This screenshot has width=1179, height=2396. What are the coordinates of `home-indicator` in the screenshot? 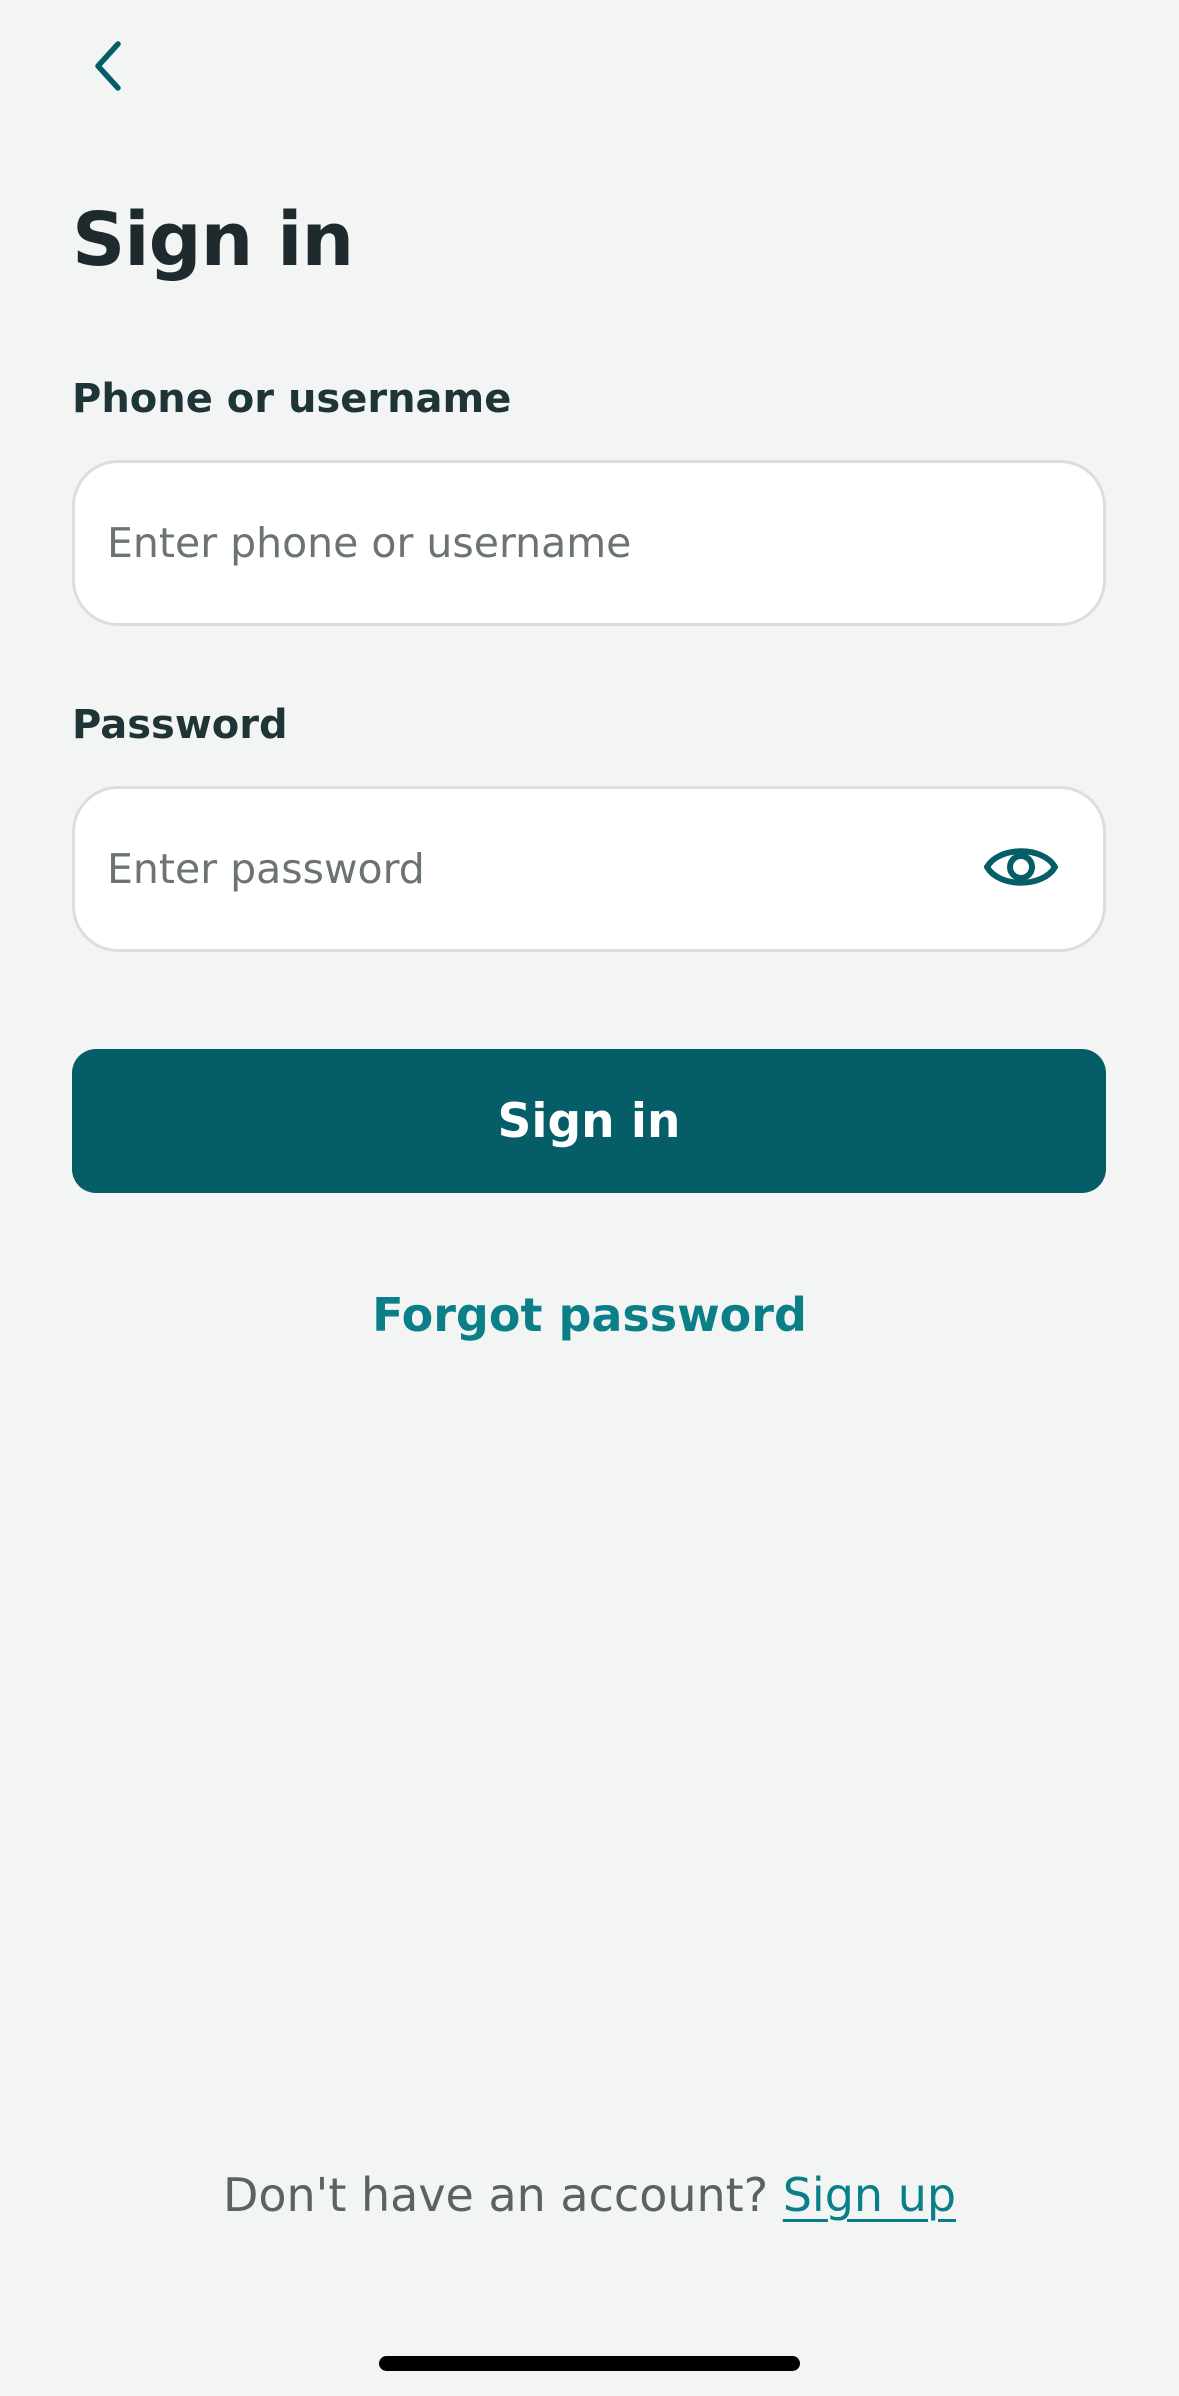 It's located at (589, 2363).